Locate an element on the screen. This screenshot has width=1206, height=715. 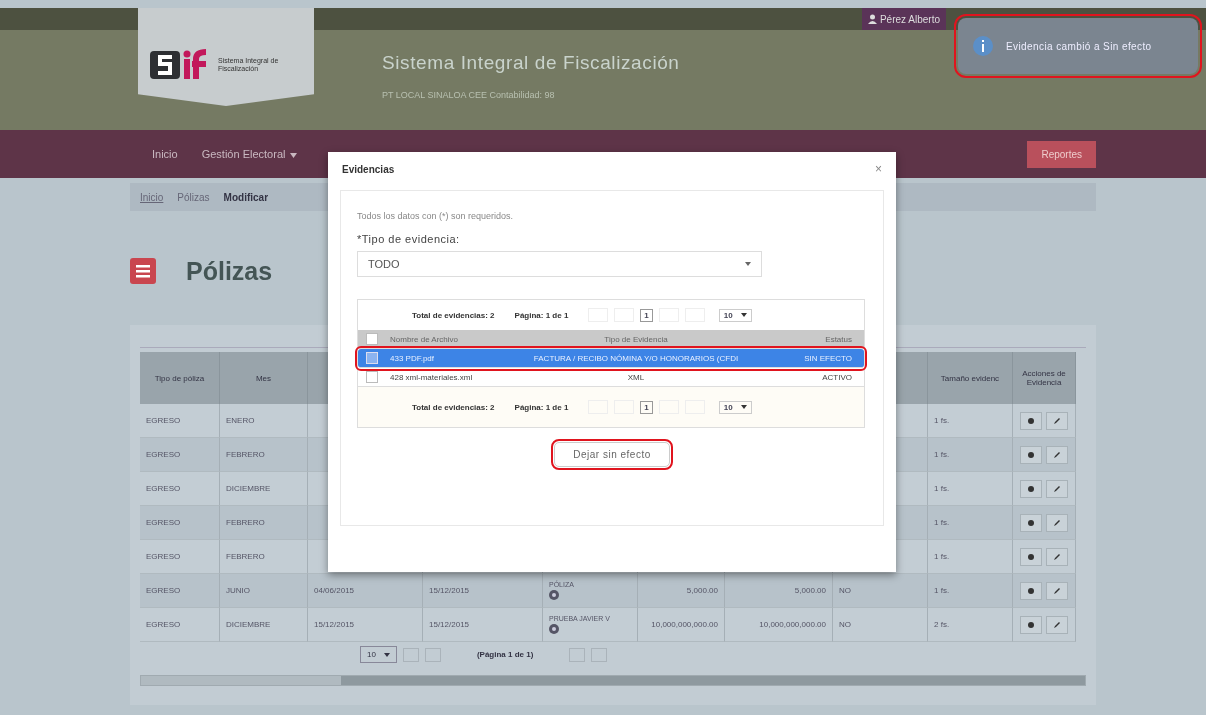
required-note: Todos los datos con (*) son requeridos. is located at coordinates (436, 216).